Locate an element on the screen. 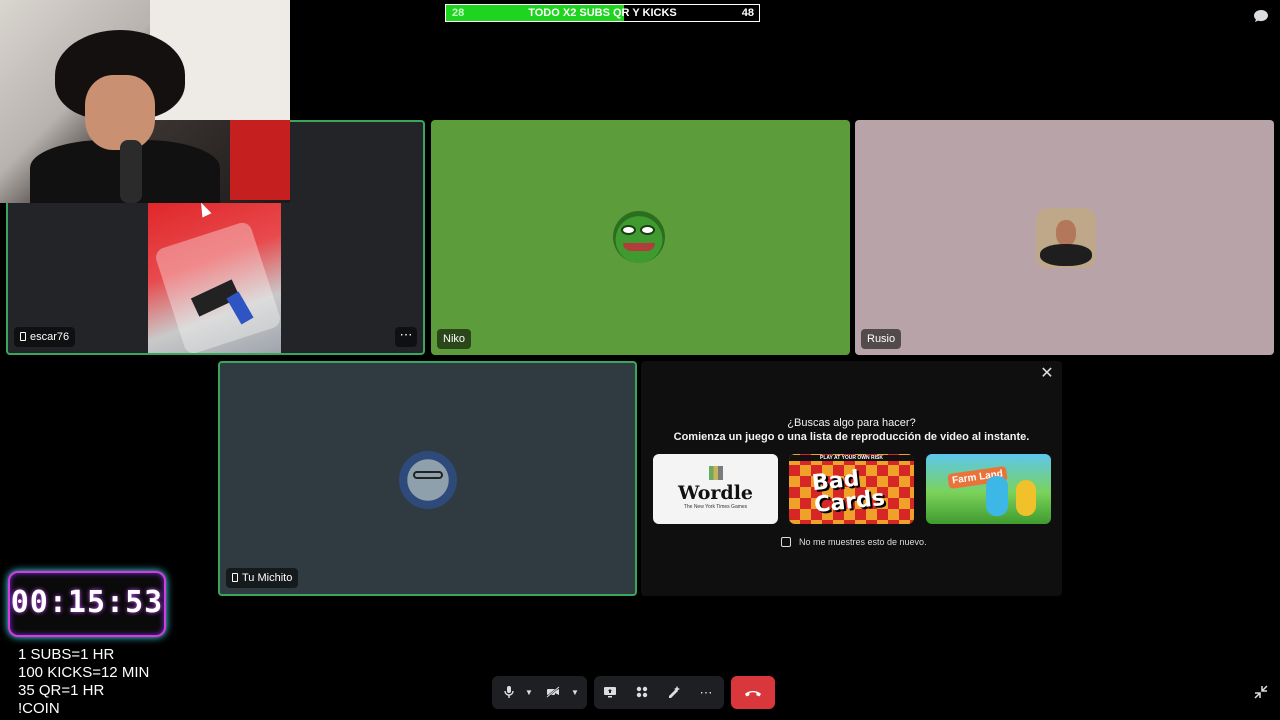 This screenshot has width=1280, height=720. phone-hangup-icon is located at coordinates (753, 694).